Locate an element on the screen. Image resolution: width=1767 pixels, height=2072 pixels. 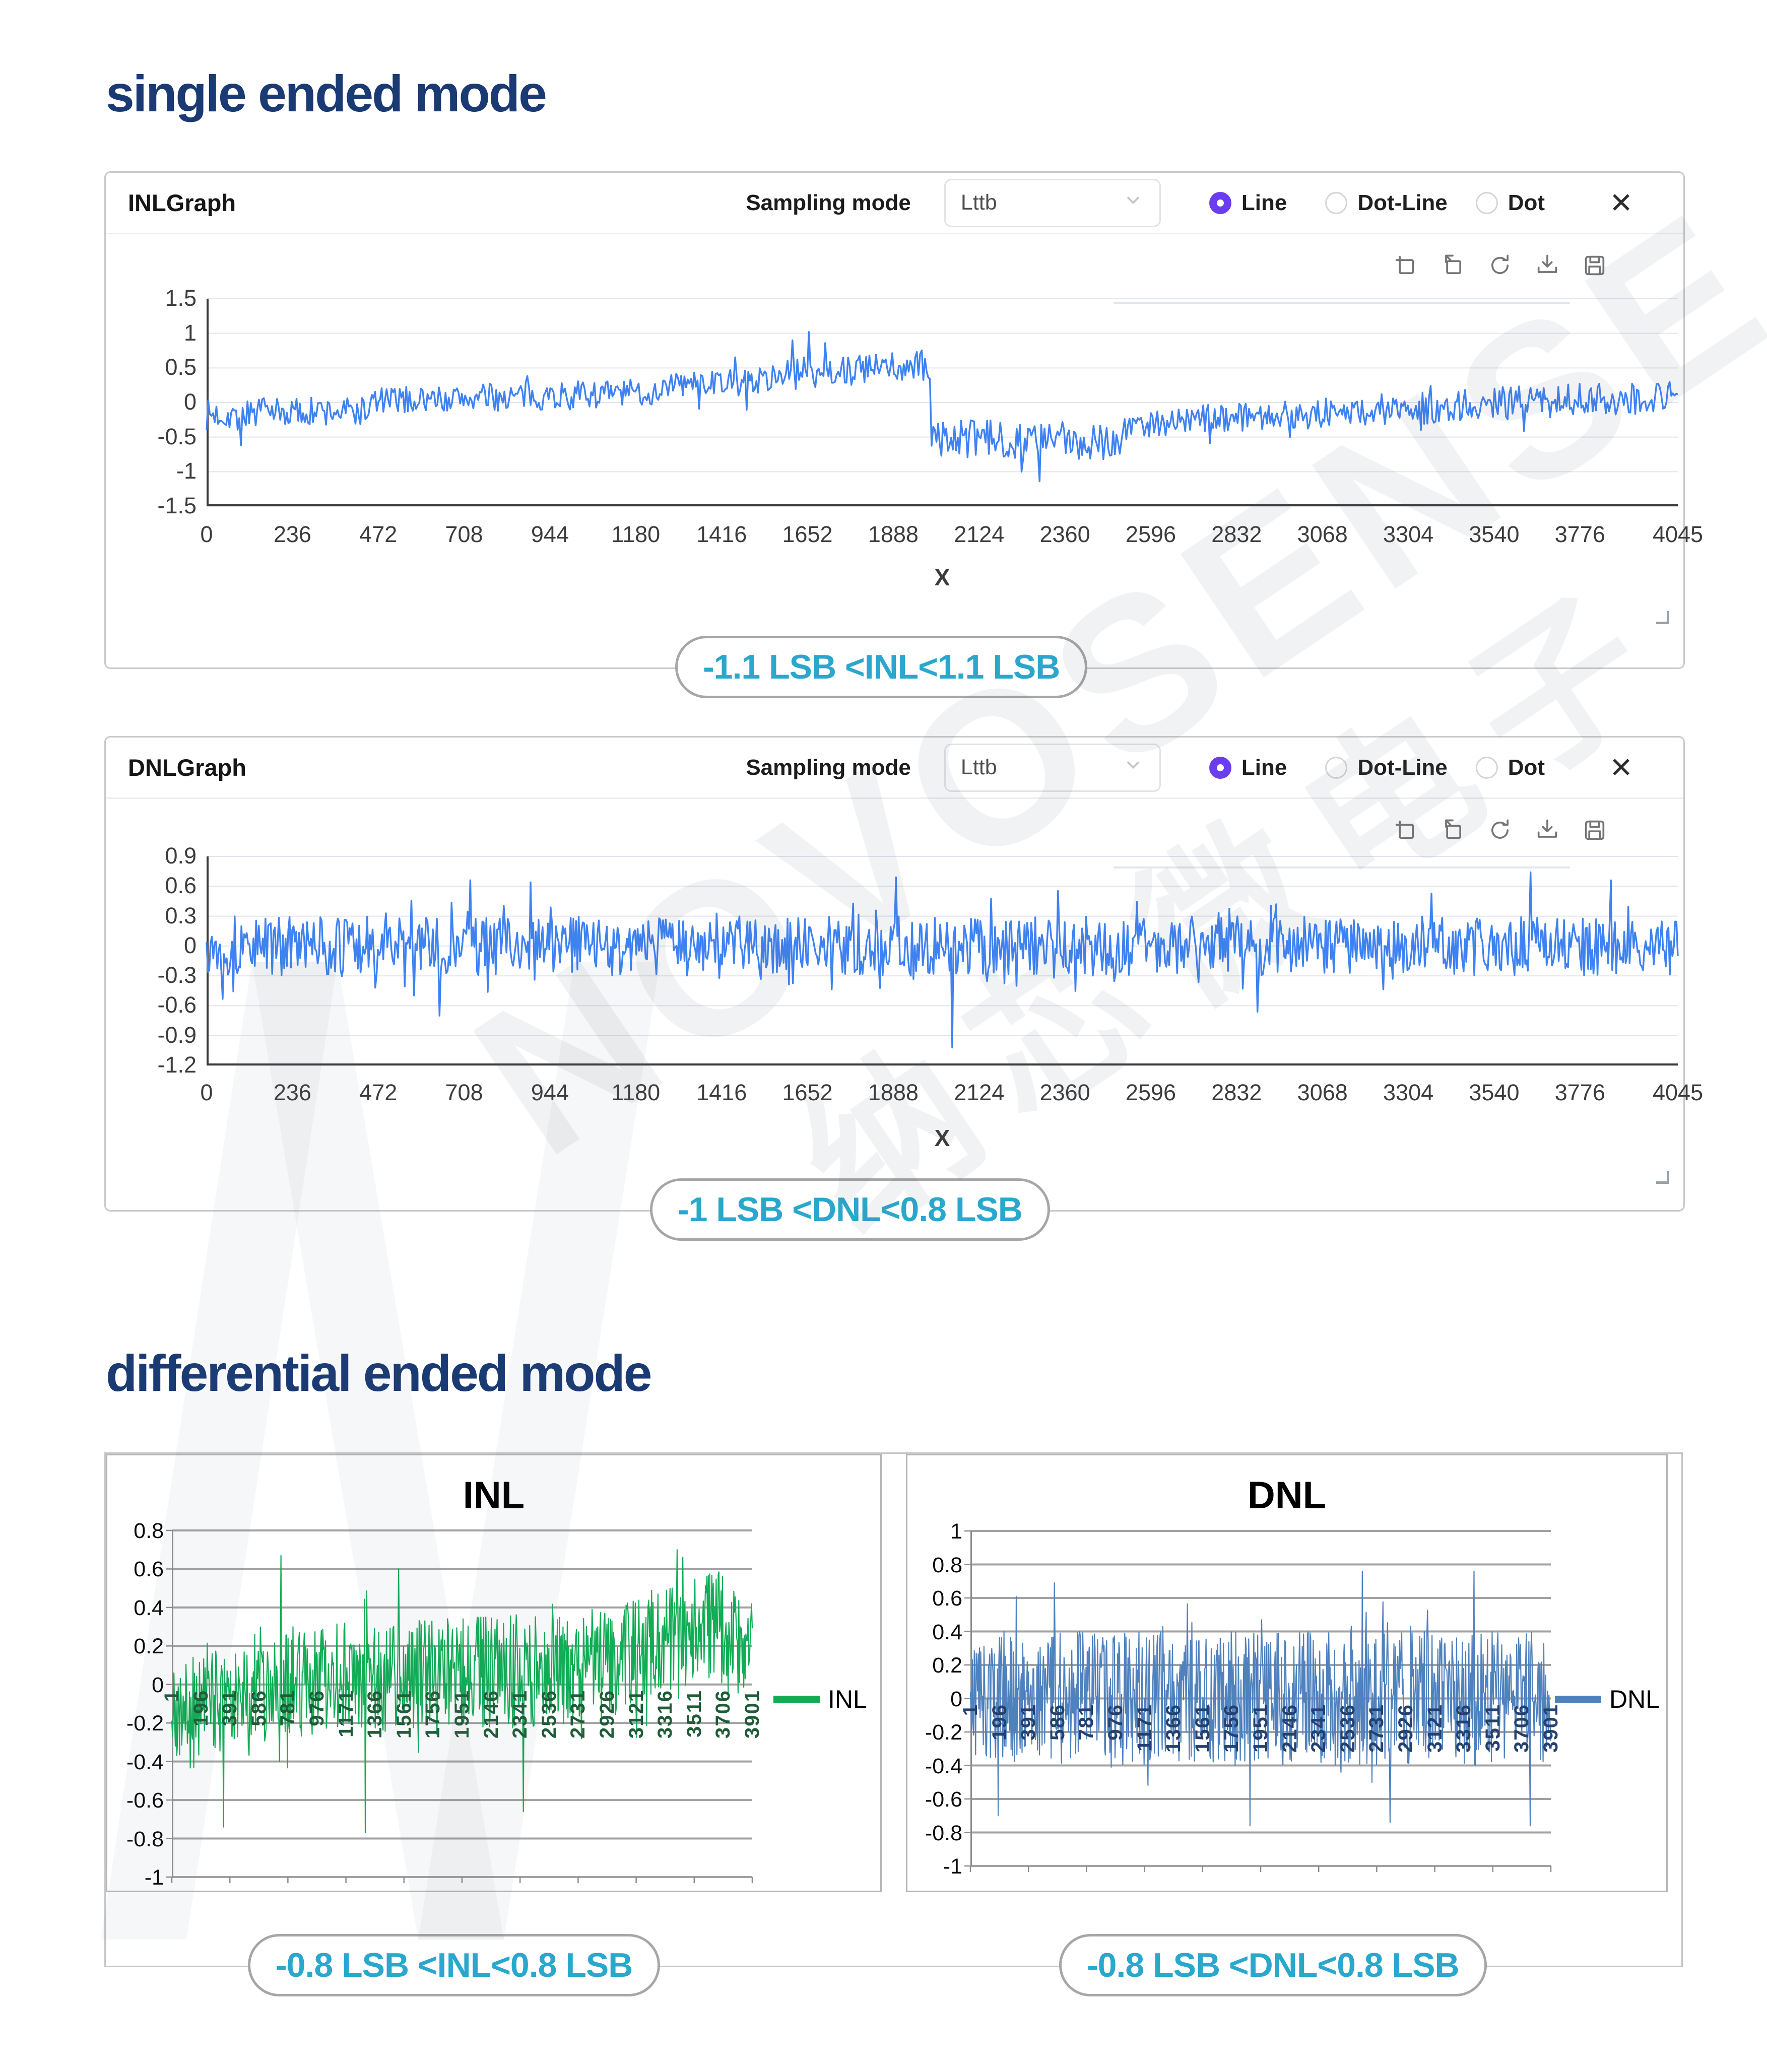
x-category-label: 3706 is located at coordinates (724, 1714).